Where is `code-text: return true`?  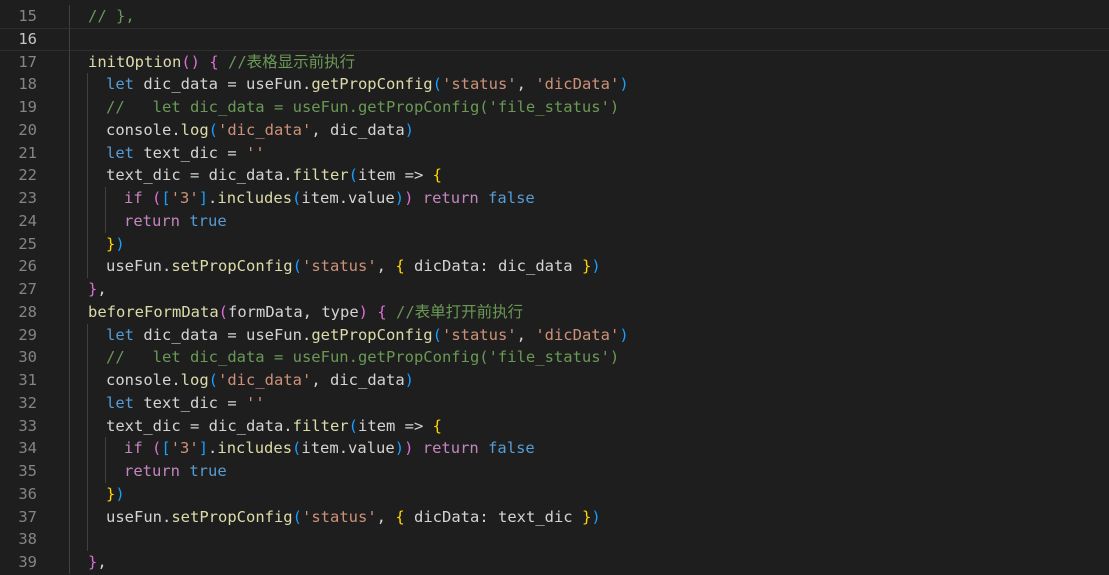
code-text: return true is located at coordinates (175, 471).